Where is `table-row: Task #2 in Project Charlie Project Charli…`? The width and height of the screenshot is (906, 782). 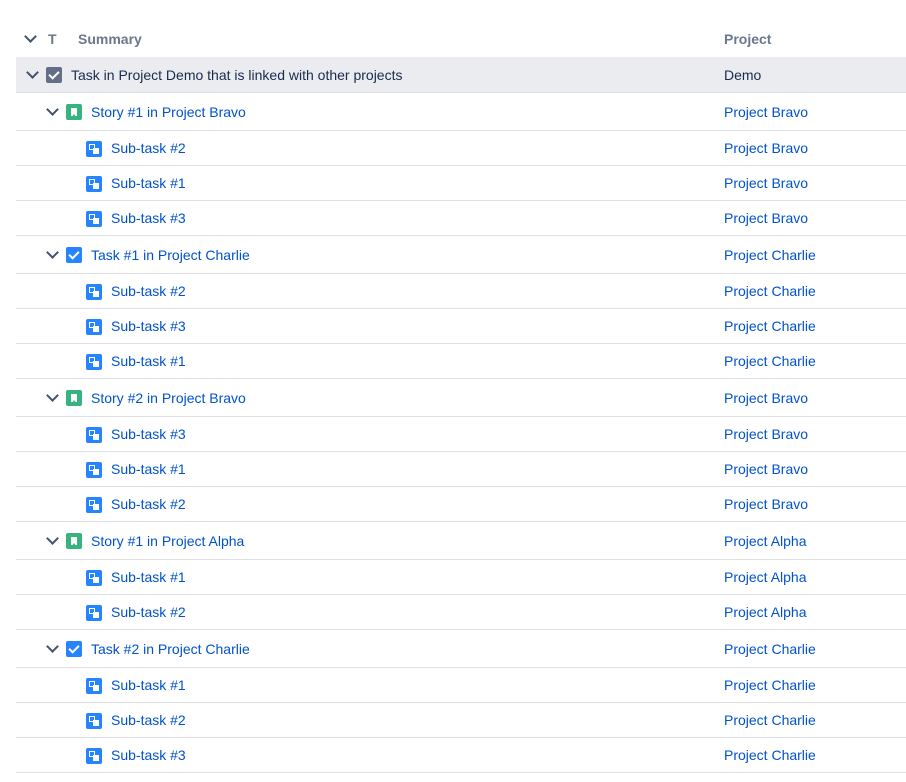 table-row: Task #2 in Project Charlie Project Charli… is located at coordinates (461, 649).